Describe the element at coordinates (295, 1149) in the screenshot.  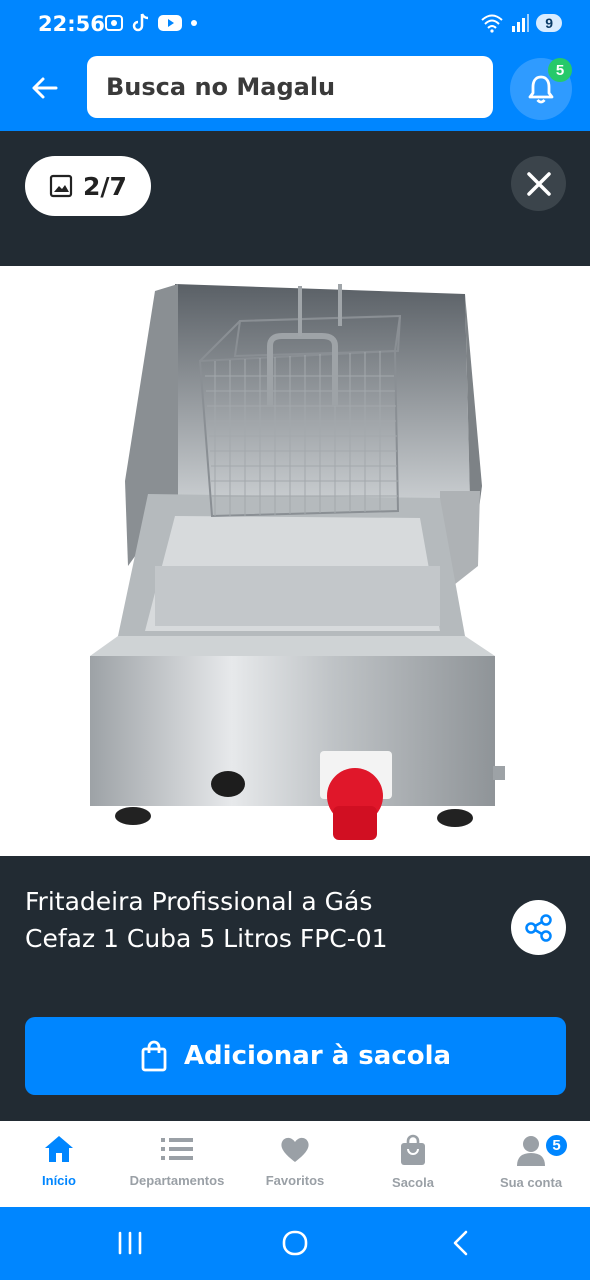
I see `heart-icon` at that location.